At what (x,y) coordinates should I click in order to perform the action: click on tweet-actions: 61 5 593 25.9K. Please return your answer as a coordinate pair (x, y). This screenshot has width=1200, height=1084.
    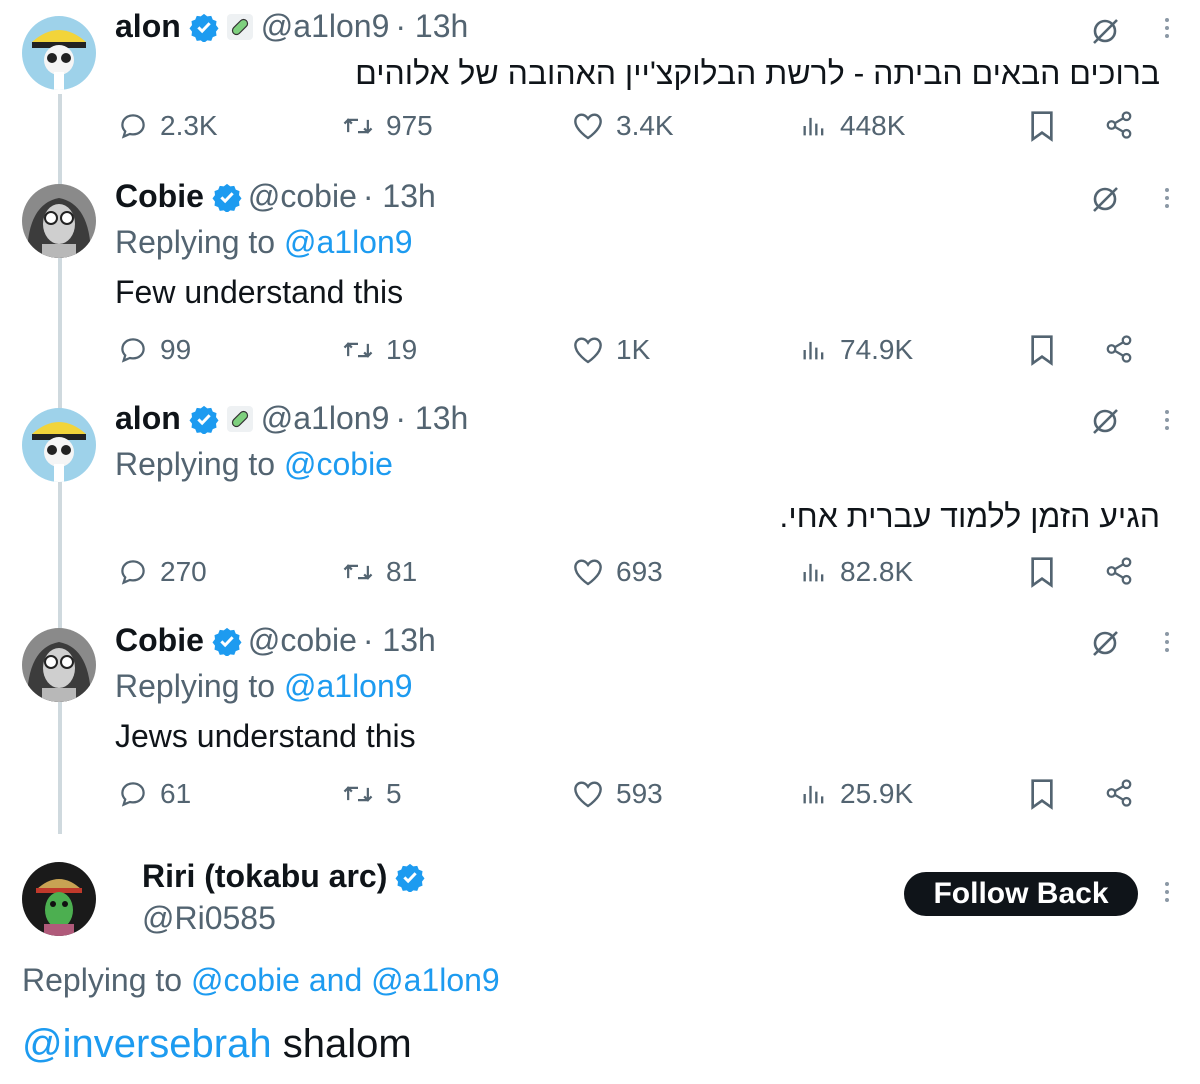
    Looking at the image, I should click on (600, 798).